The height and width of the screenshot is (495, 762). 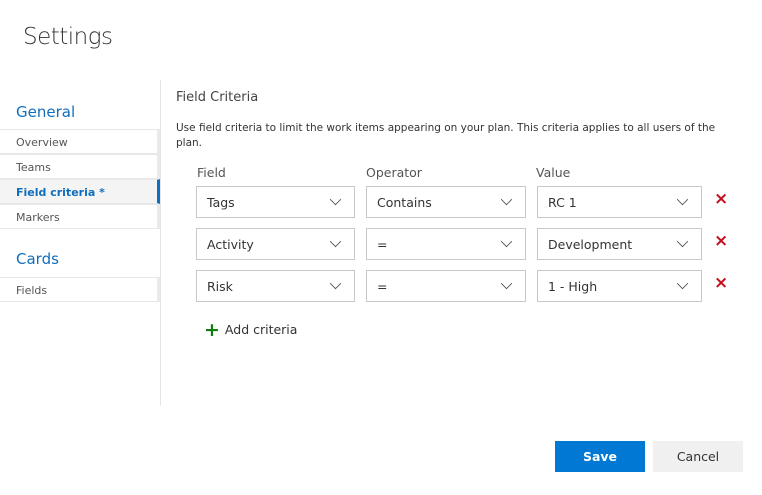 I want to click on cancel-button: Cancel, so click(x=698, y=456).